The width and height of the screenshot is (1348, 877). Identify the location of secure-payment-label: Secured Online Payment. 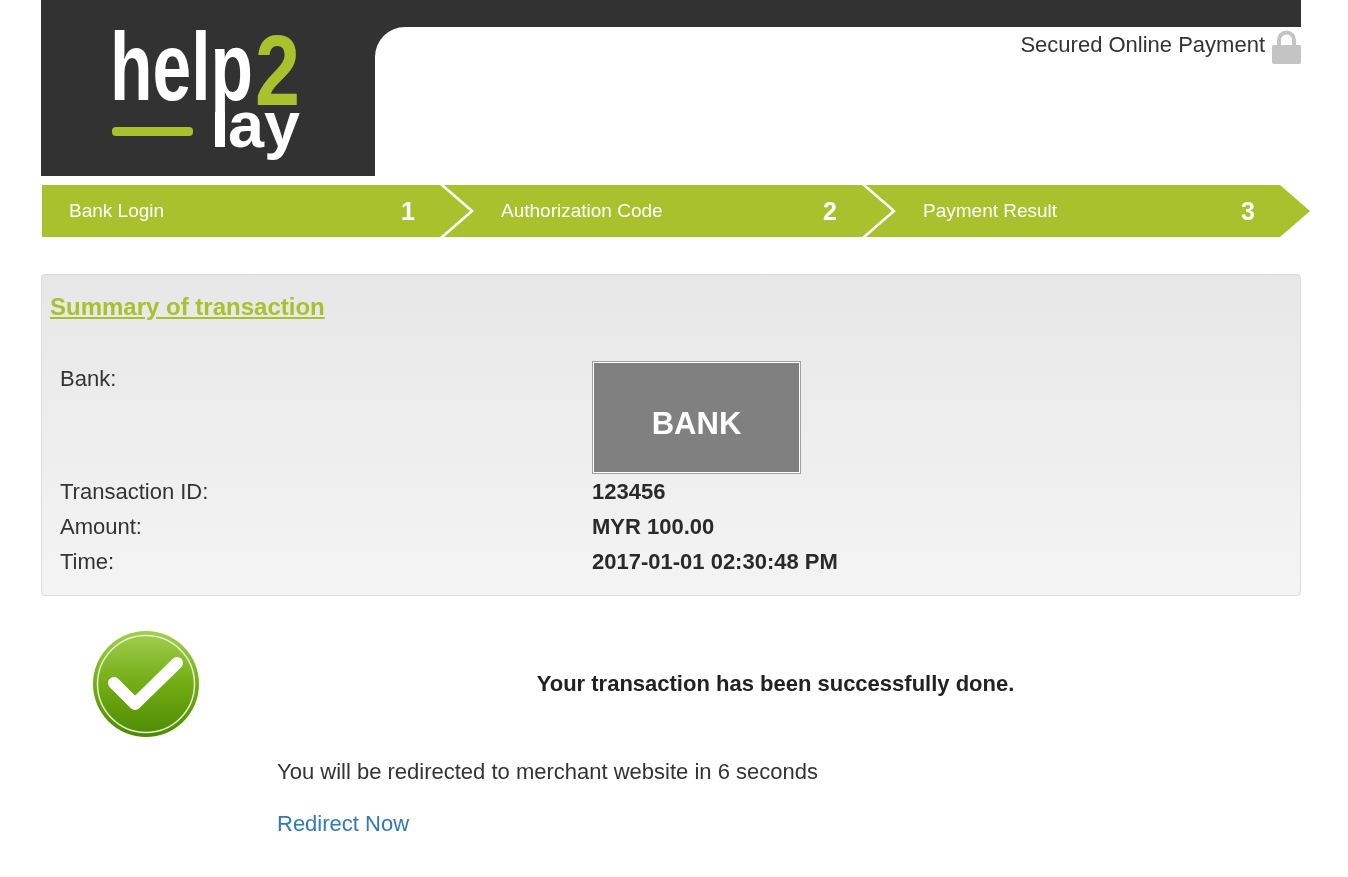
(1142, 45).